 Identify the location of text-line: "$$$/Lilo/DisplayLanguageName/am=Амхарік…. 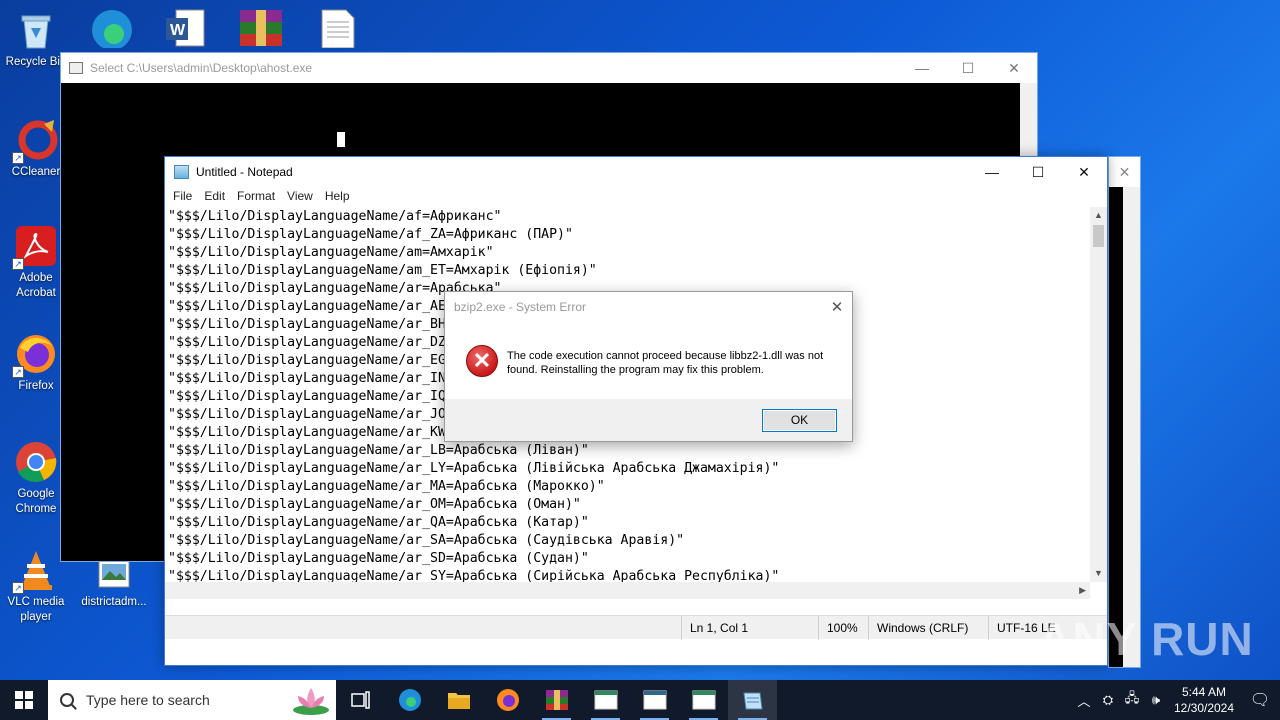
(331, 252).